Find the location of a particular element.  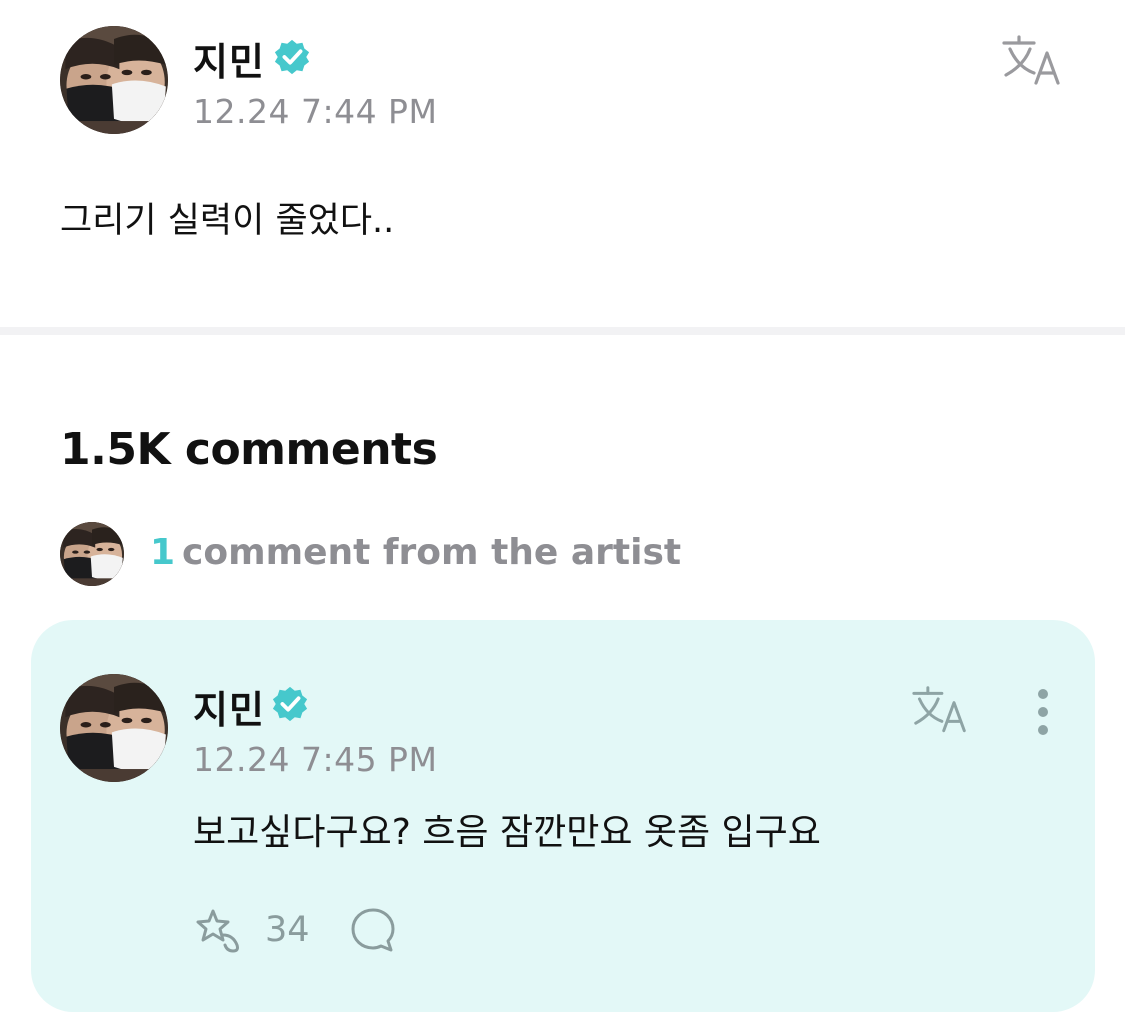

comments-count-heading: 1.5K comments is located at coordinates (249, 449).